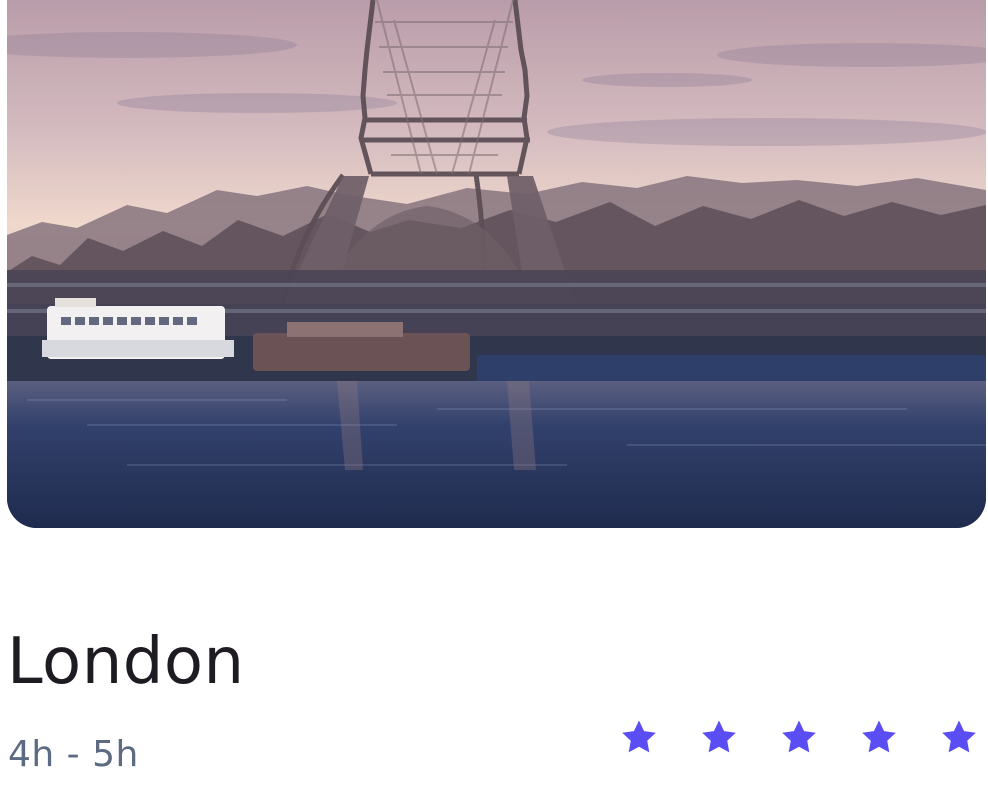  I want to click on trip-duration: 4h - 5h, so click(73, 754).